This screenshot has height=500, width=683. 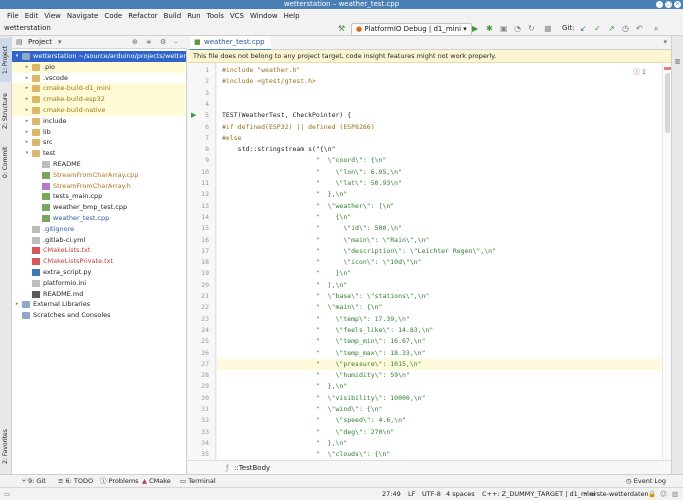 What do you see at coordinates (99, 100) in the screenshot?
I see `tree-item: ▸ cmake-build-esp32` at bounding box center [99, 100].